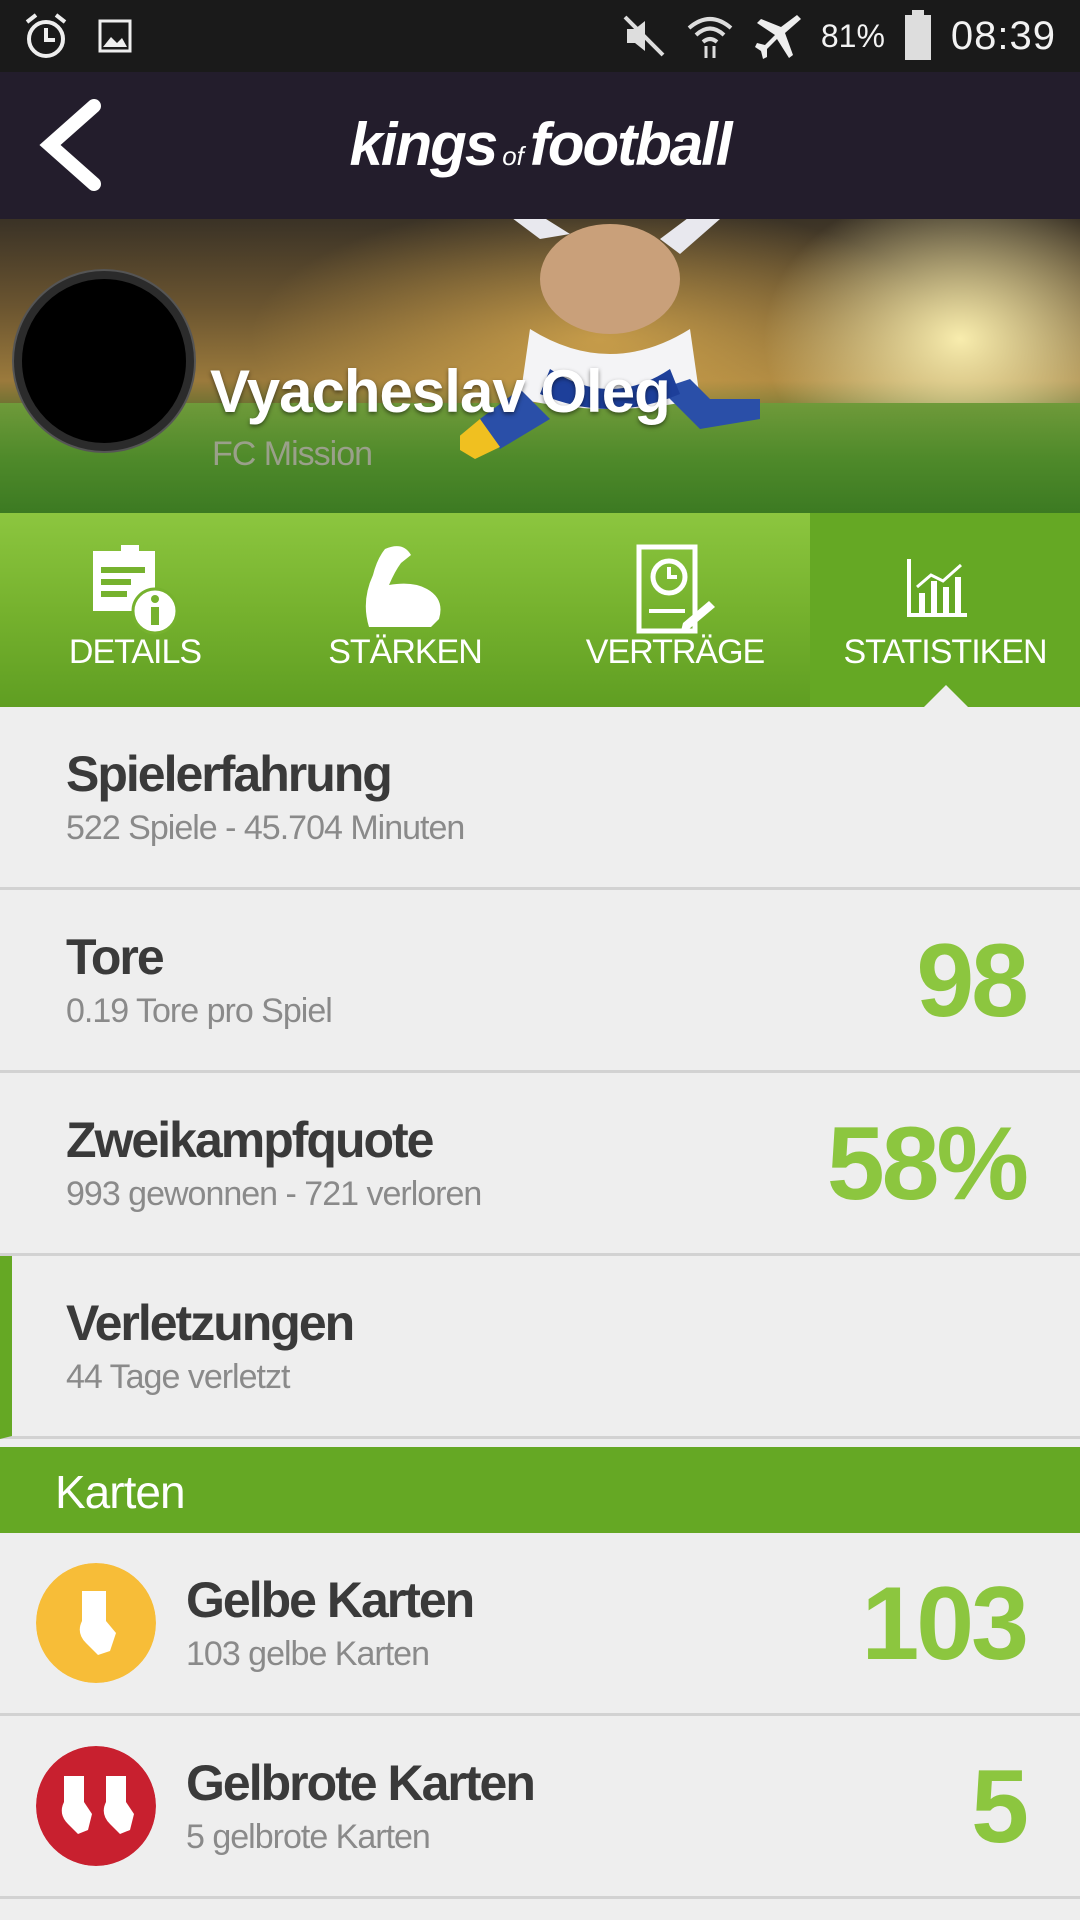 This screenshot has width=1080, height=1920. Describe the element at coordinates (210, 1323) in the screenshot. I see `stat-title: Verletzungen` at that location.